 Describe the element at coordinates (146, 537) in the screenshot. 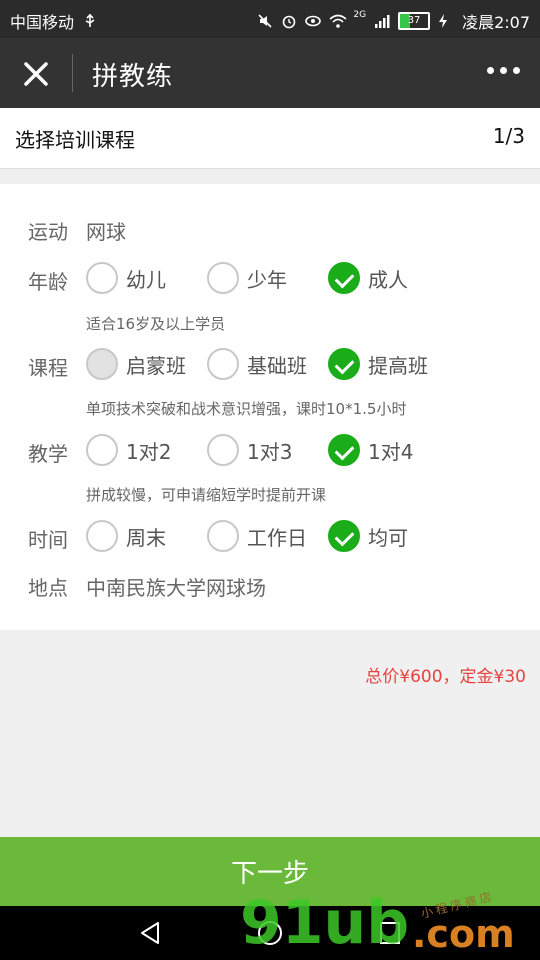

I see `option-label: 周末` at that location.